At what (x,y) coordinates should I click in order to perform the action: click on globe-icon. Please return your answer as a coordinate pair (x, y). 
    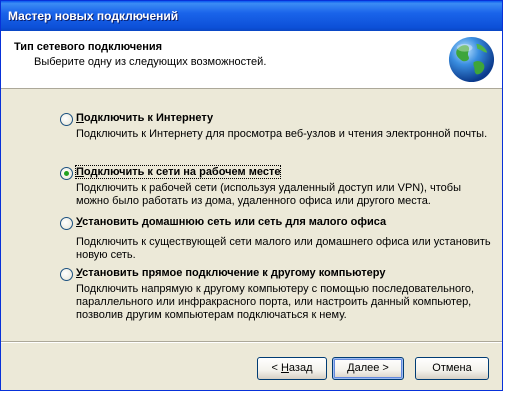
    Looking at the image, I should click on (471, 59).